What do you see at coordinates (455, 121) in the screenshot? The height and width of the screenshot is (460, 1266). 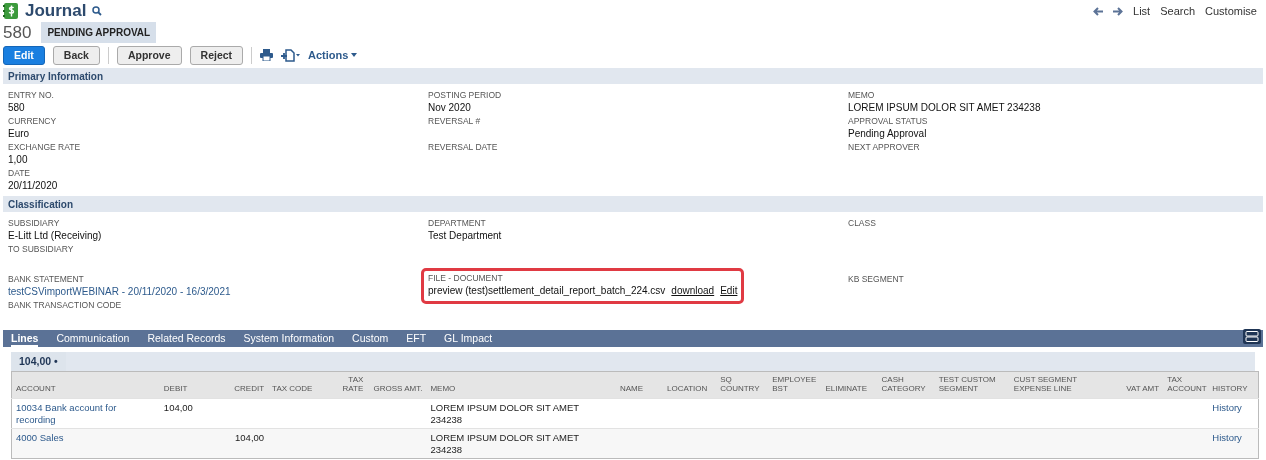 I see `field-label: REVERSAL #` at bounding box center [455, 121].